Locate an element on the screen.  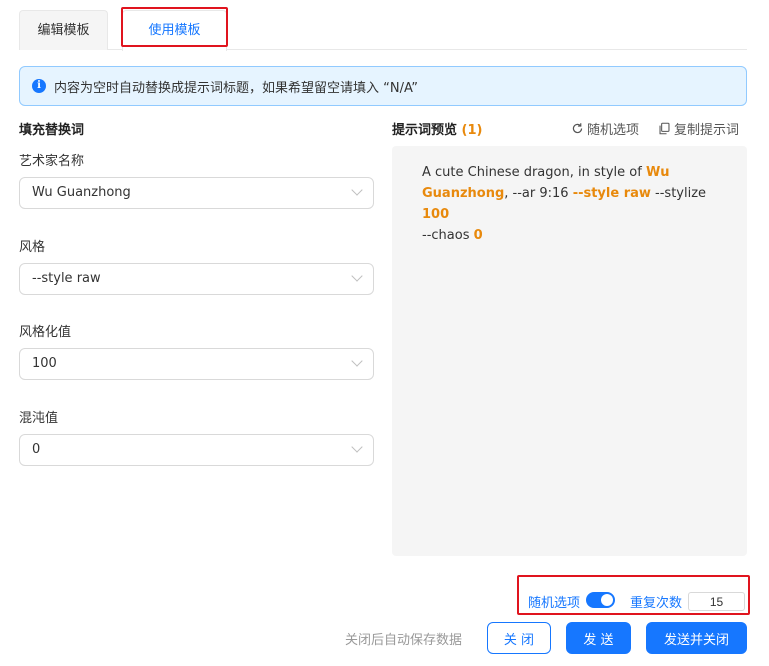
prompt-segment-highlight: 0 is located at coordinates (478, 235).